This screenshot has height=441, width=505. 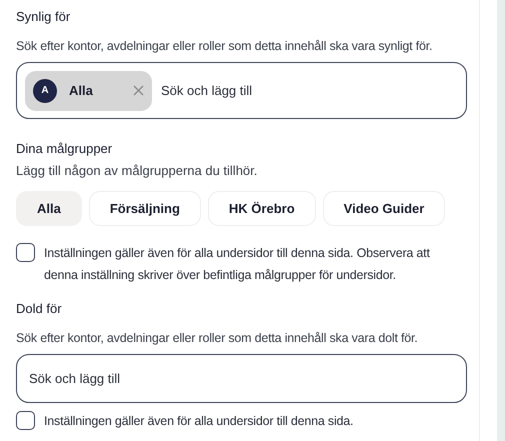 I want to click on description: Sök efter kontor, avdelningar eller roller som detta innehåll ska vara synligt för., so click(x=225, y=46).